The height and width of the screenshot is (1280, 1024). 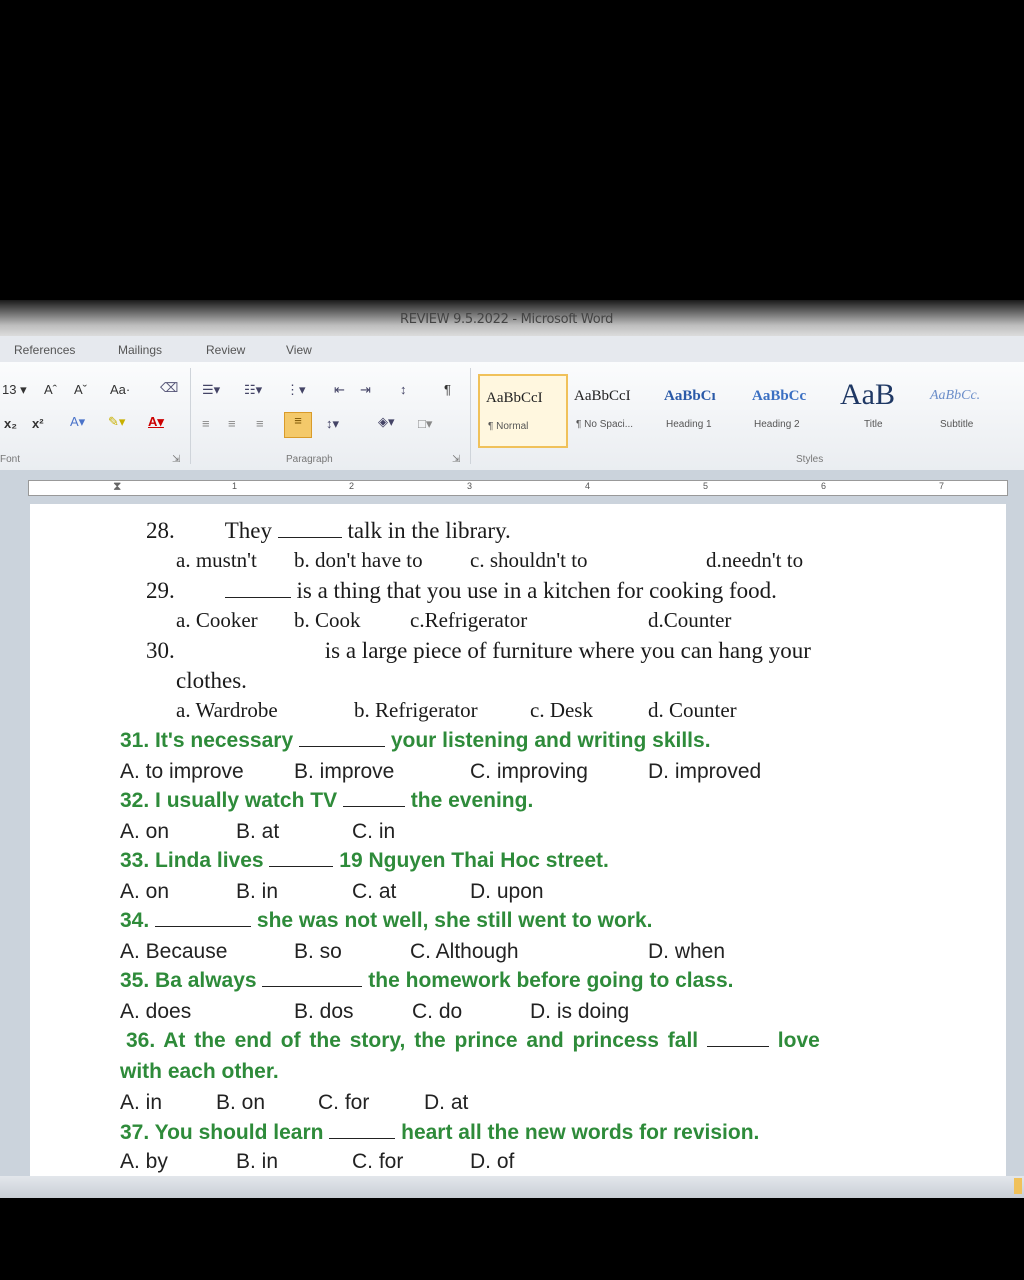 I want to click on borders-icon: □▾, so click(x=425, y=424).